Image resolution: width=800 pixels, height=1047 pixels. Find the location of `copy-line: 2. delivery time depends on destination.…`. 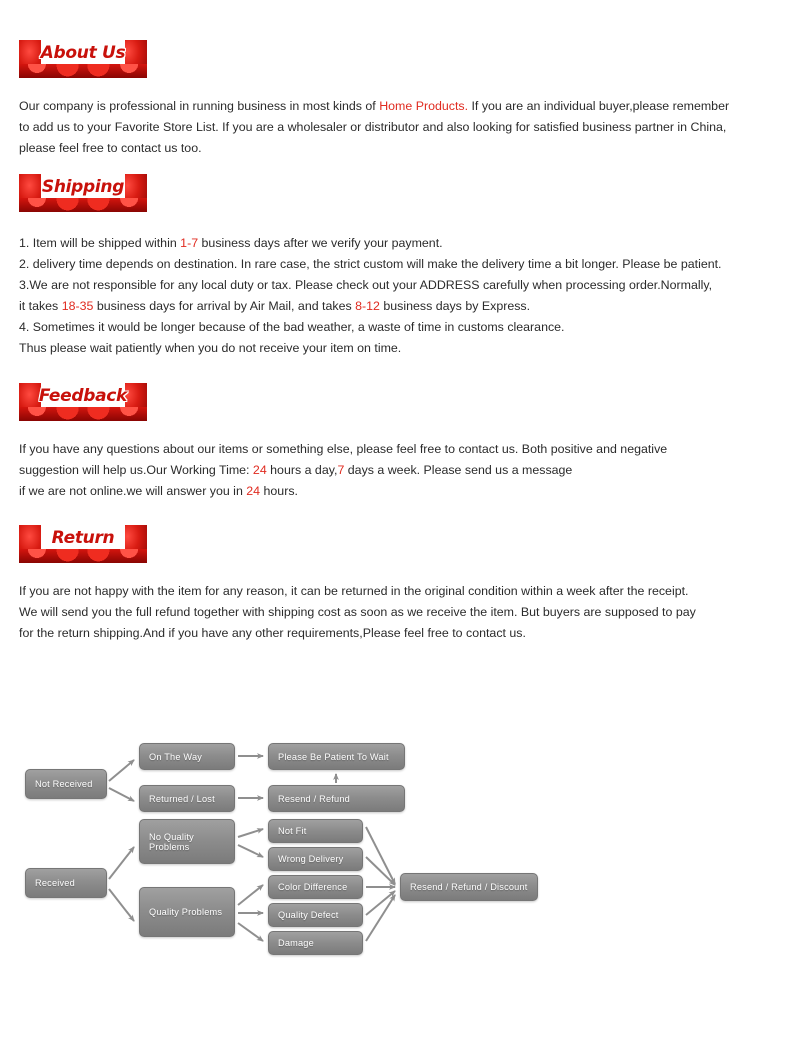

copy-line: 2. delivery time depends on destination.… is located at coordinates (370, 264).